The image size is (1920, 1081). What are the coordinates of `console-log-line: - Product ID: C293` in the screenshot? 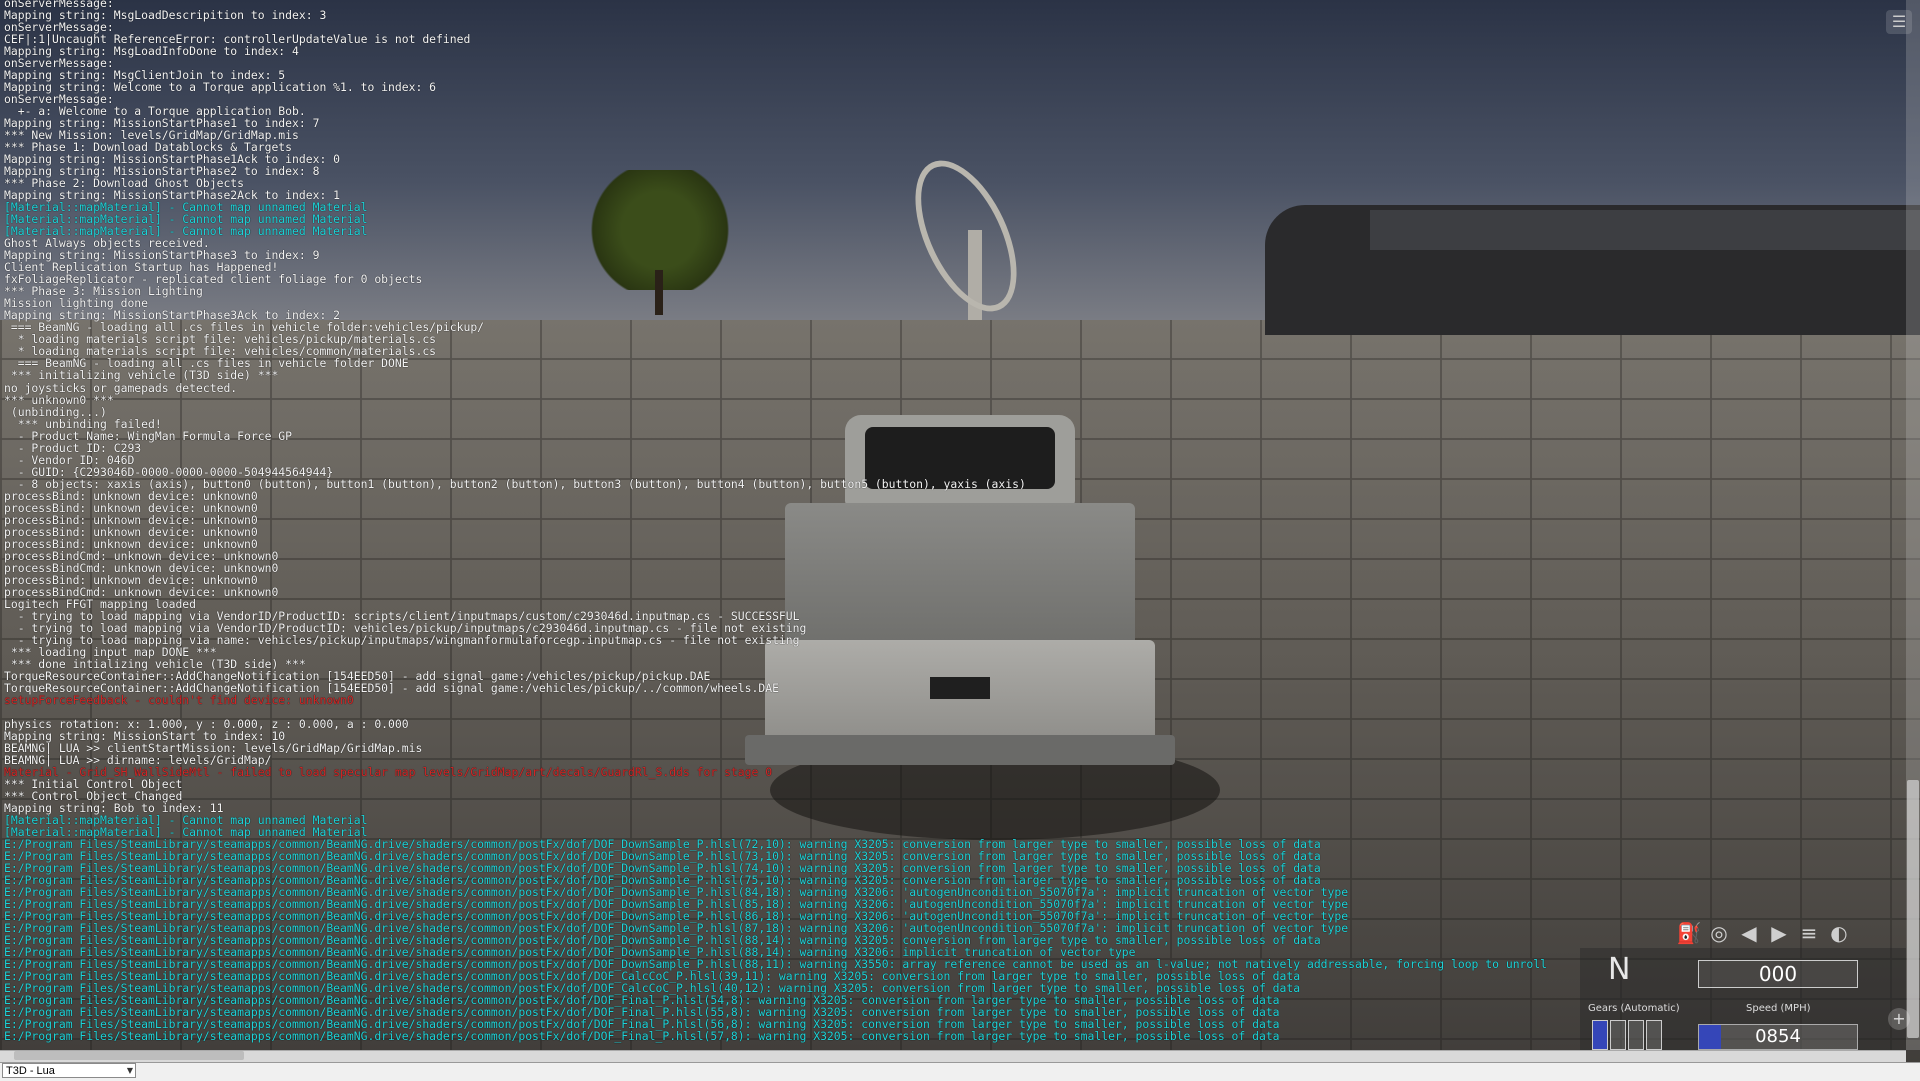 It's located at (73, 447).